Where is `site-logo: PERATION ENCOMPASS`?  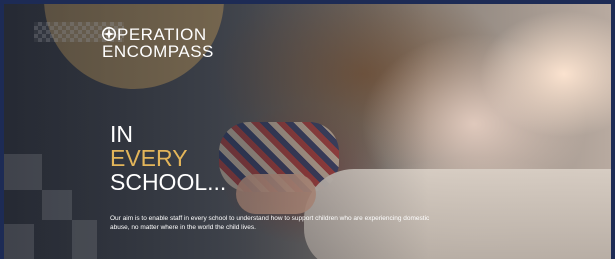
site-logo: PERATION ENCOMPASS is located at coordinates (158, 43).